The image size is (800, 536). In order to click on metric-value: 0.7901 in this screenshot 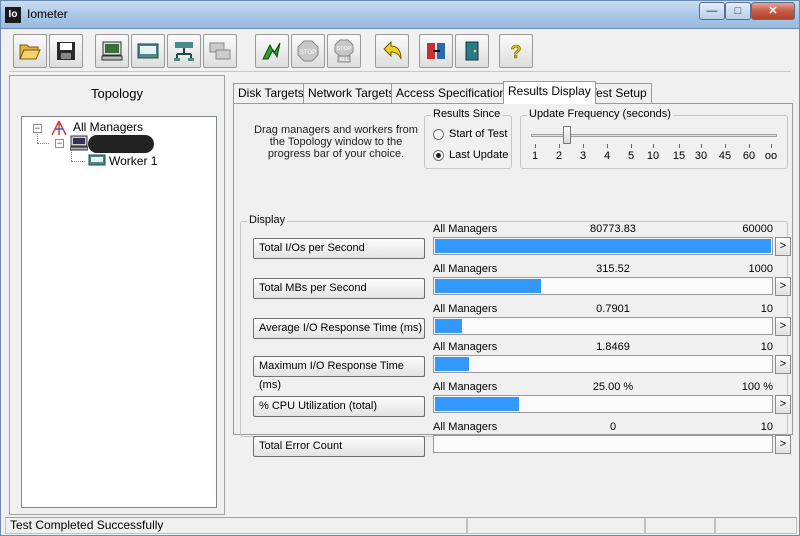, I will do `click(613, 309)`.